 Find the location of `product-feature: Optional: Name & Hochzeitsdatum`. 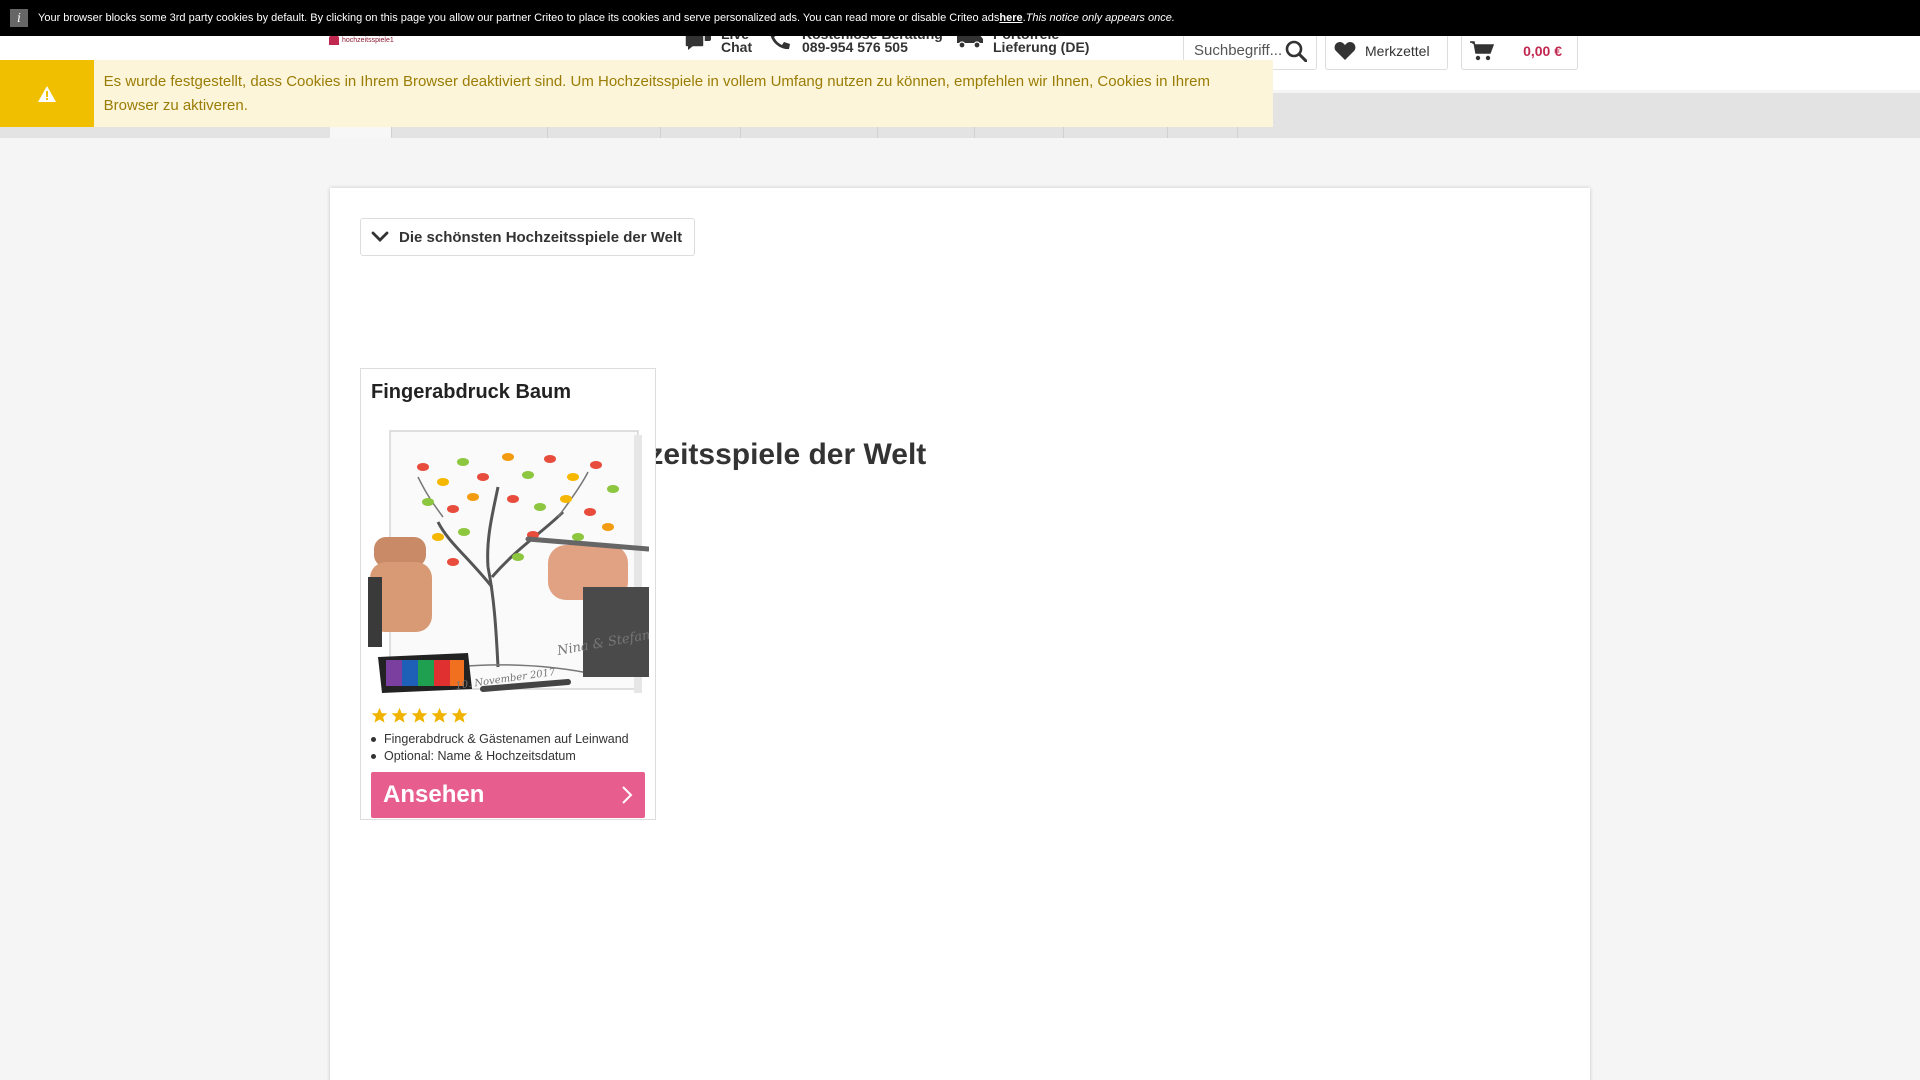

product-feature: Optional: Name & Hochzeitsdatum is located at coordinates (500, 756).